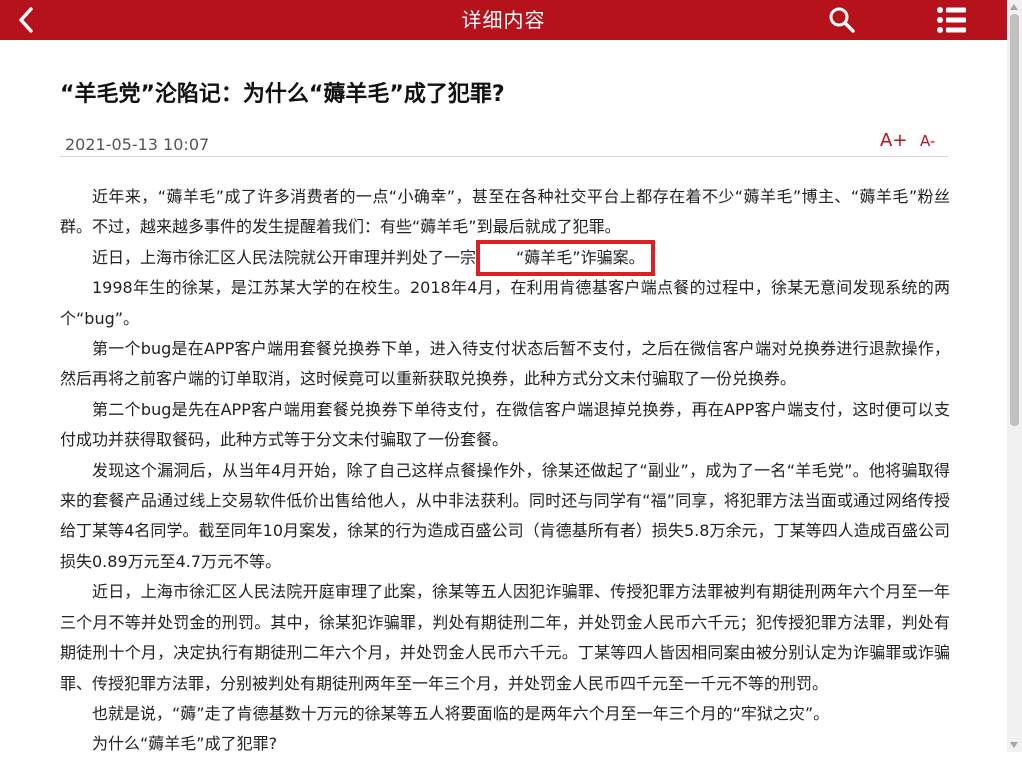 This screenshot has height=760, width=1022. I want to click on search-button, so click(842, 20).